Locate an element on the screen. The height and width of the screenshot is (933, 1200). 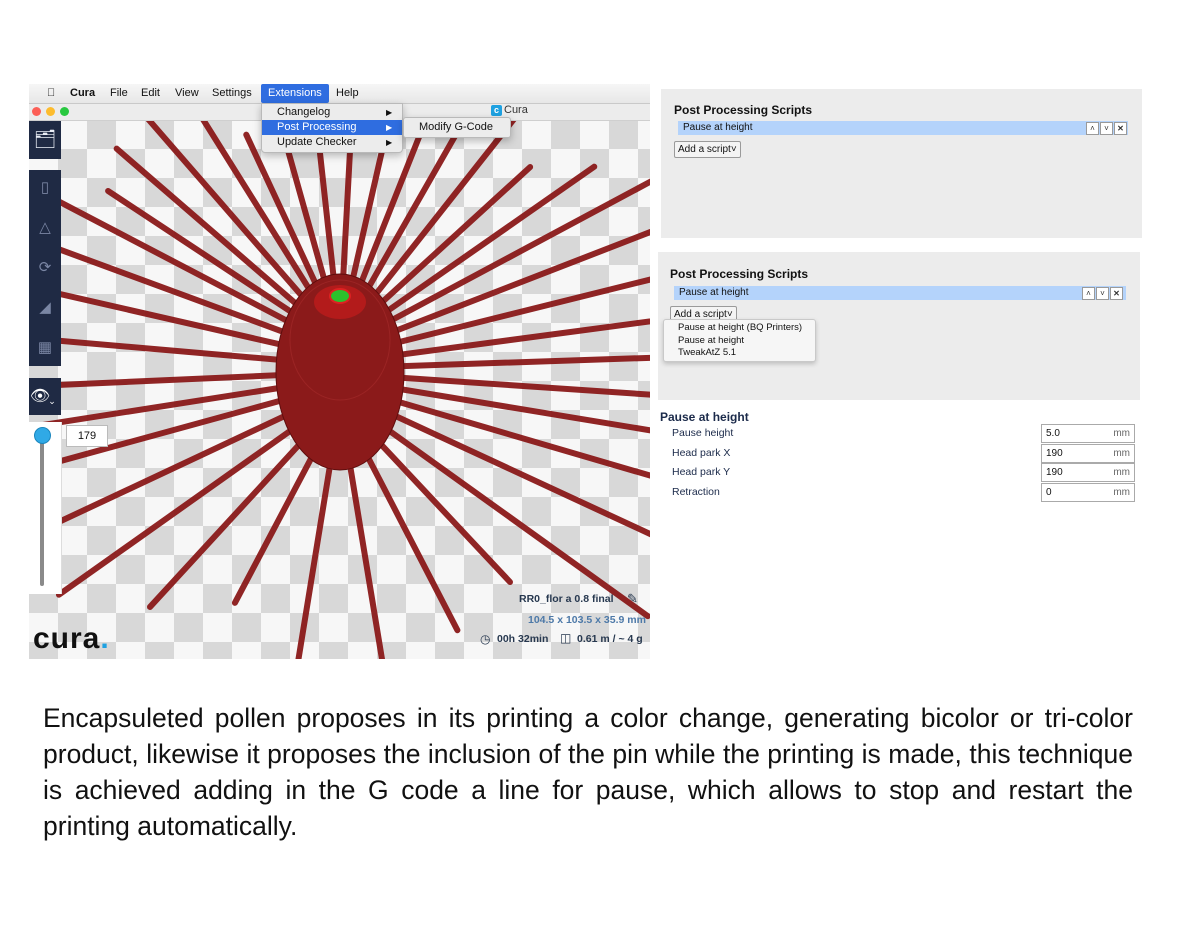
clock-icon: ◷ is located at coordinates (485, 639).